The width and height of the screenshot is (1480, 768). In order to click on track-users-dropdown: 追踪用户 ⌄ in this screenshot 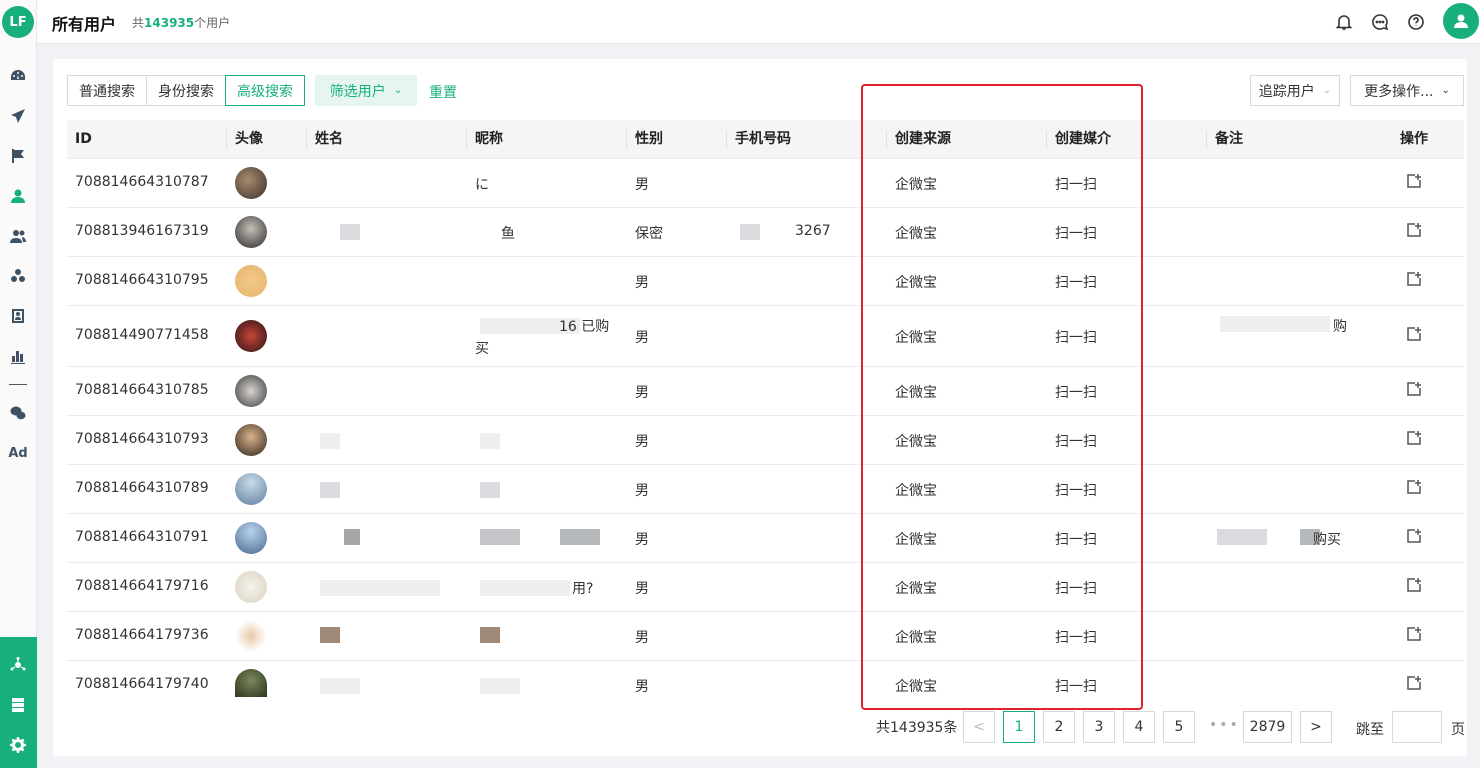, I will do `click(1295, 90)`.